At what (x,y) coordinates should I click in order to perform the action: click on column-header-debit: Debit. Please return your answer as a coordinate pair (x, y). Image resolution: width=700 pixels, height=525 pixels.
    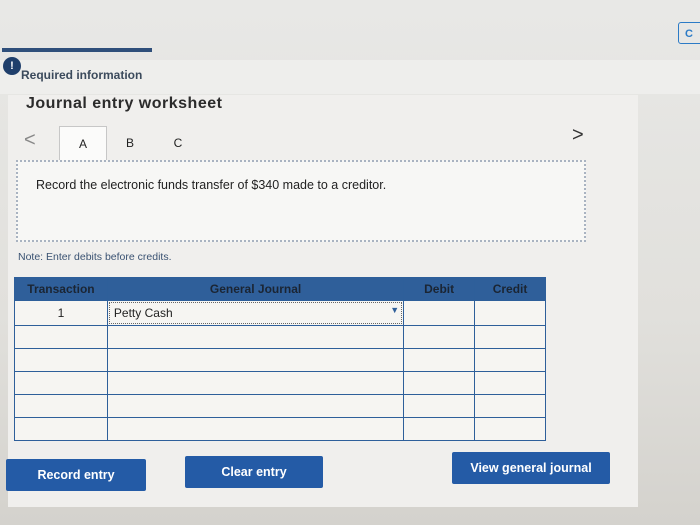
    Looking at the image, I should click on (439, 289).